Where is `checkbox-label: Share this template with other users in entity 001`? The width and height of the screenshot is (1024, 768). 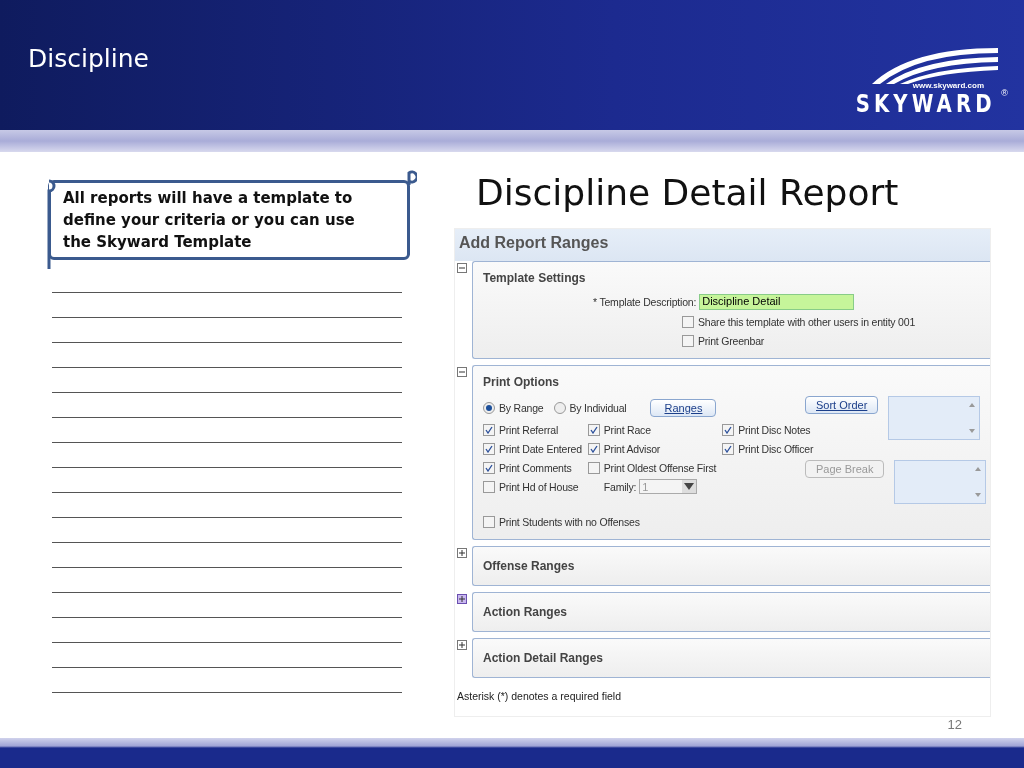
checkbox-label: Share this template with other users in entity 001 is located at coordinates (807, 321).